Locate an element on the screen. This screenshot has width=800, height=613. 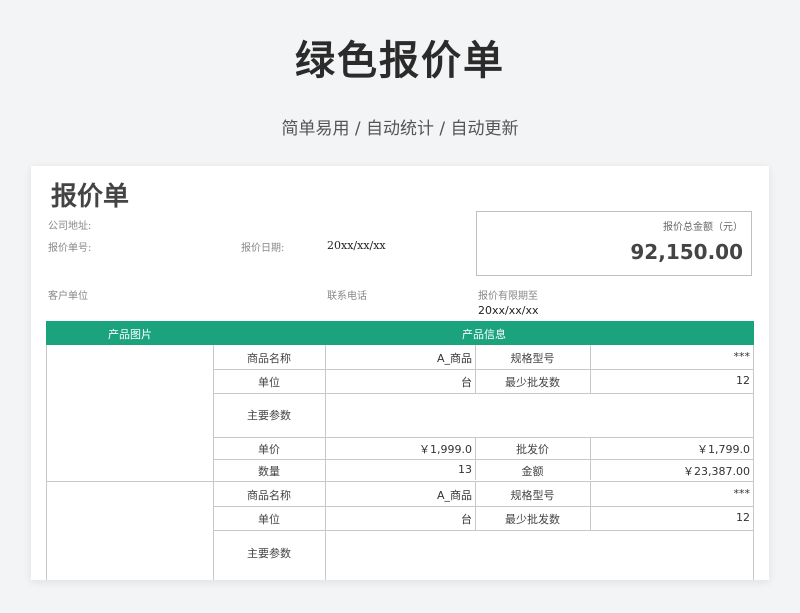
wholesale-value: ￥1,799.0 is located at coordinates (723, 449).